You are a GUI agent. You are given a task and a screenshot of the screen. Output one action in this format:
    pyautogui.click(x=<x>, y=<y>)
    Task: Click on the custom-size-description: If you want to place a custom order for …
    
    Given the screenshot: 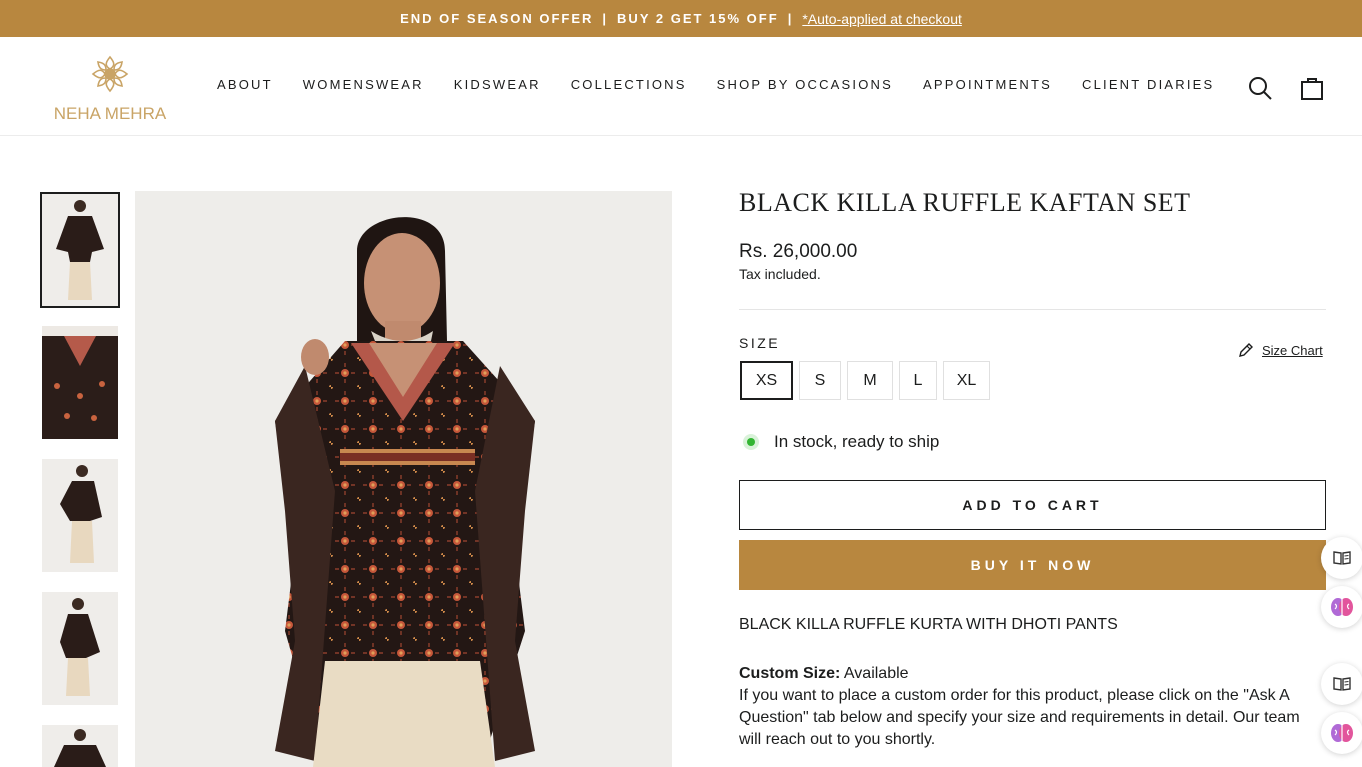 What is the action you would take?
    pyautogui.click(x=1019, y=717)
    